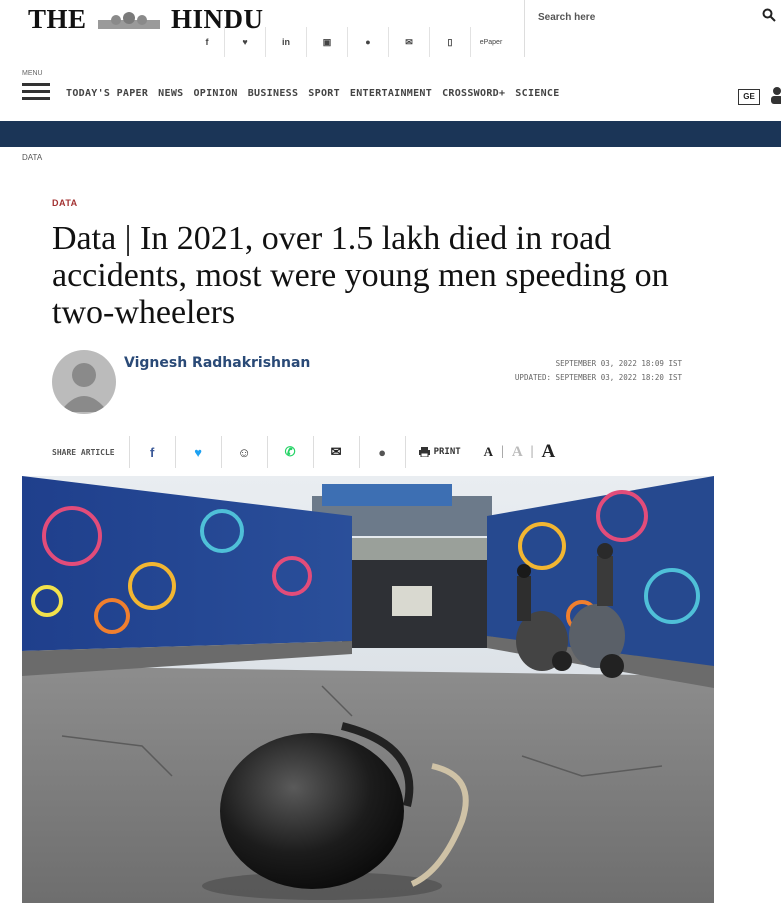 Image resolution: width=781 pixels, height=903 pixels. Describe the element at coordinates (207, 42) in the screenshot. I see `social-icon: f` at that location.